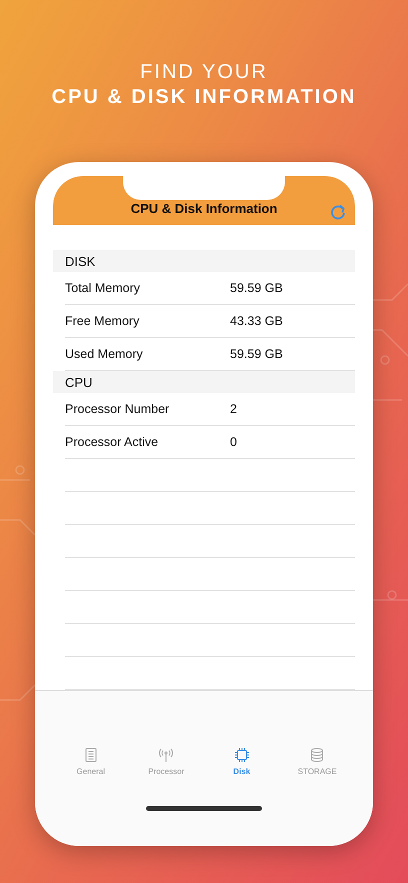 The height and width of the screenshot is (883, 408). I want to click on section-header: CPU, so click(204, 382).